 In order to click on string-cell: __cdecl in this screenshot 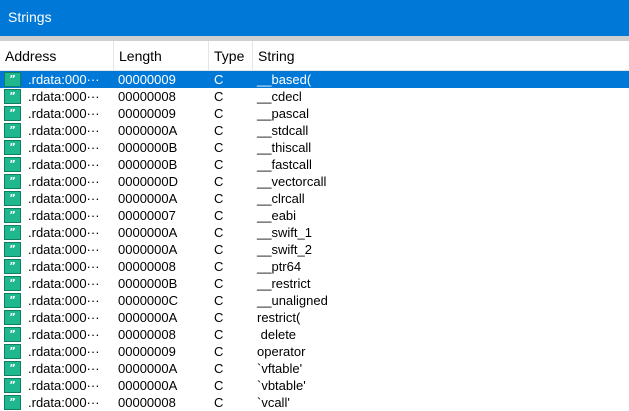, I will do `click(279, 96)`.